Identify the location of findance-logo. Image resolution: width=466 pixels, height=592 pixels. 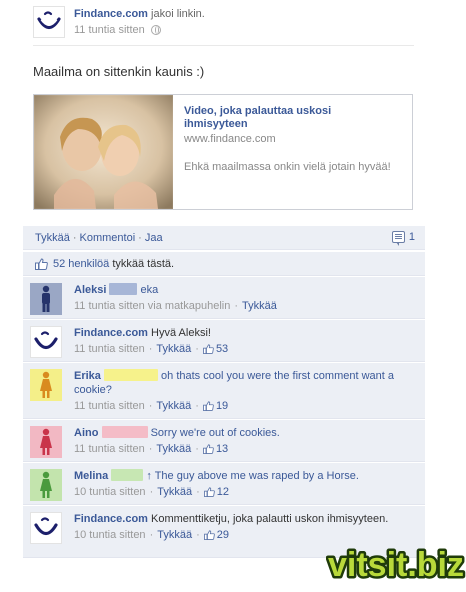
(49, 22).